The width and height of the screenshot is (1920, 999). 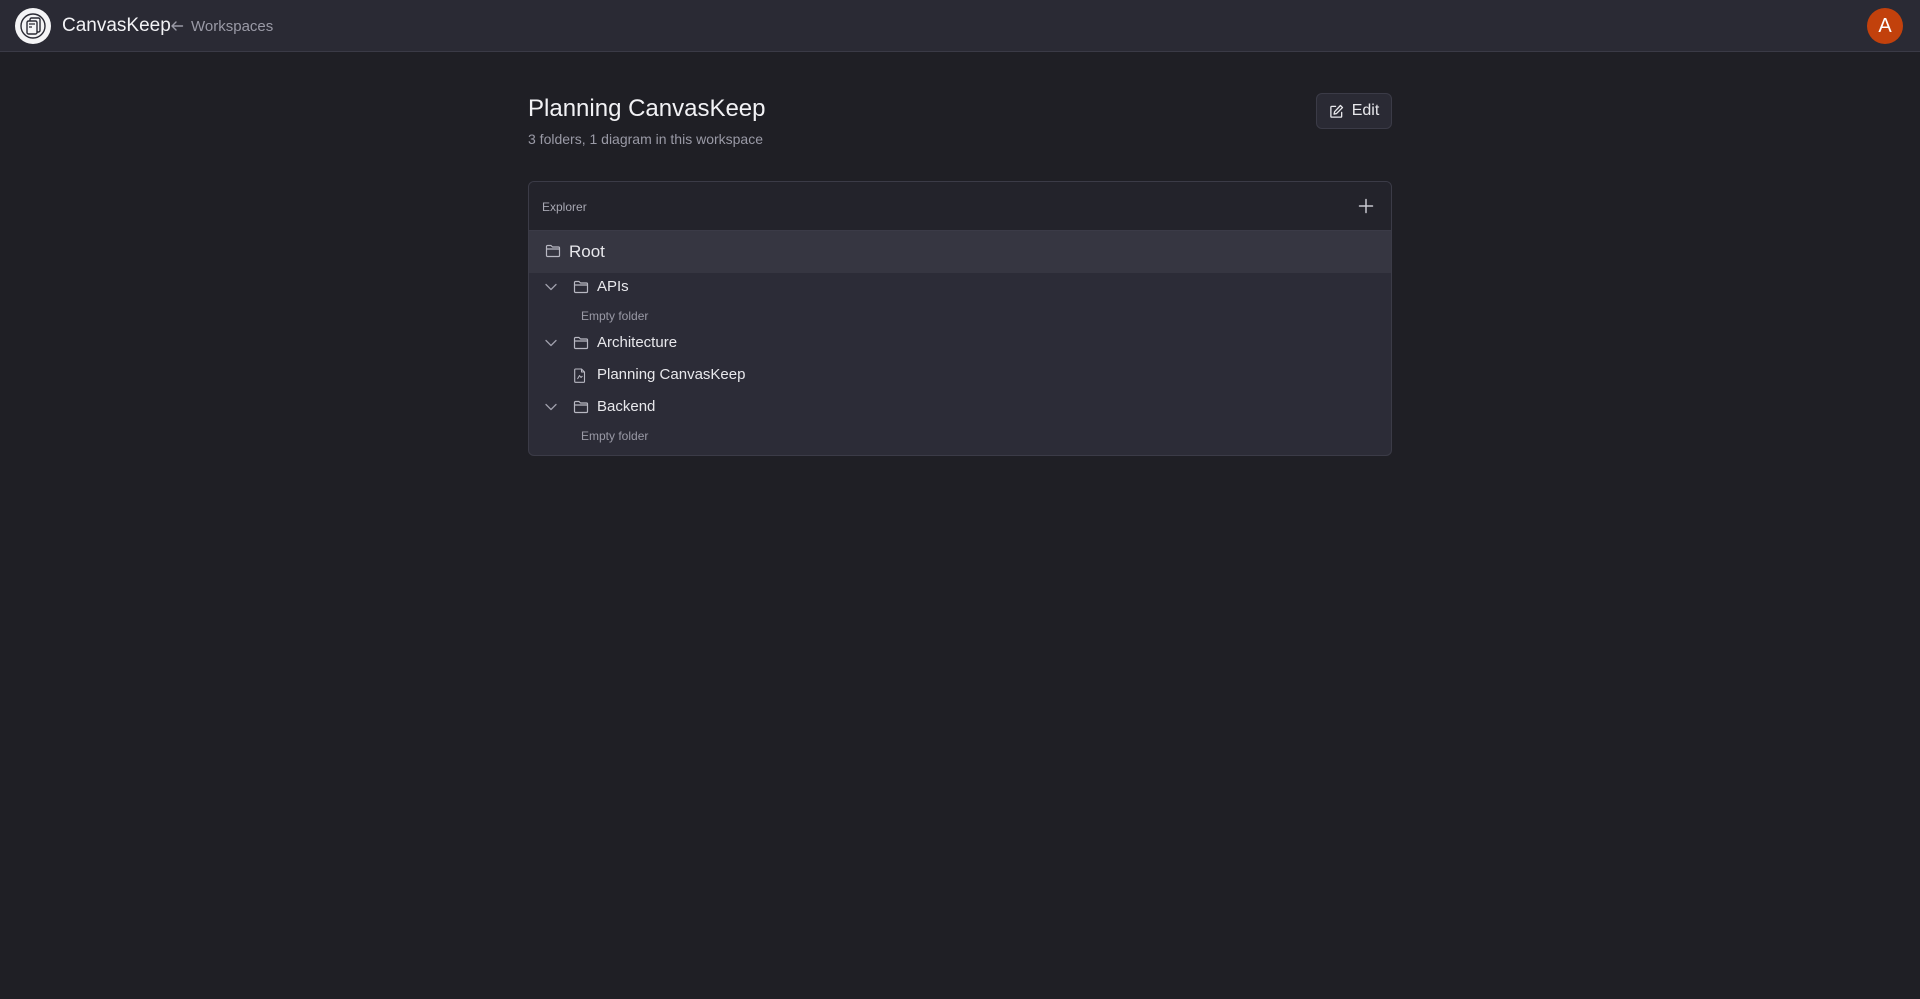 What do you see at coordinates (960, 252) in the screenshot?
I see `tree-item-root: Root` at bounding box center [960, 252].